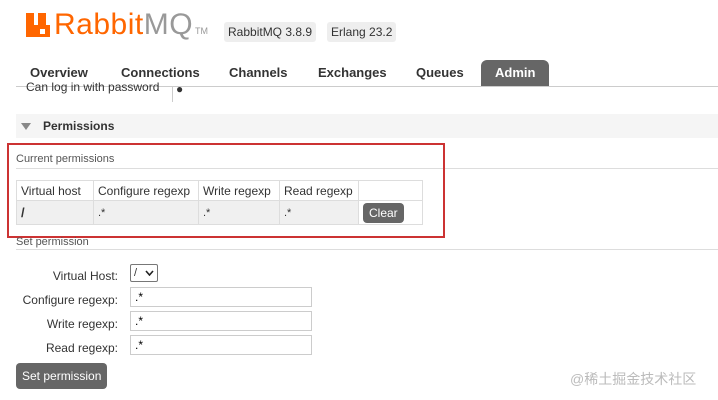 The image size is (718, 400). What do you see at coordinates (226, 190) in the screenshot?
I see `highlight-box` at bounding box center [226, 190].